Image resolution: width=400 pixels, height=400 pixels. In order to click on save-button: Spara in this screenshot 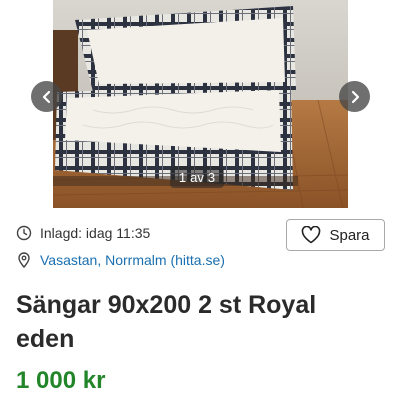, I will do `click(335, 235)`.